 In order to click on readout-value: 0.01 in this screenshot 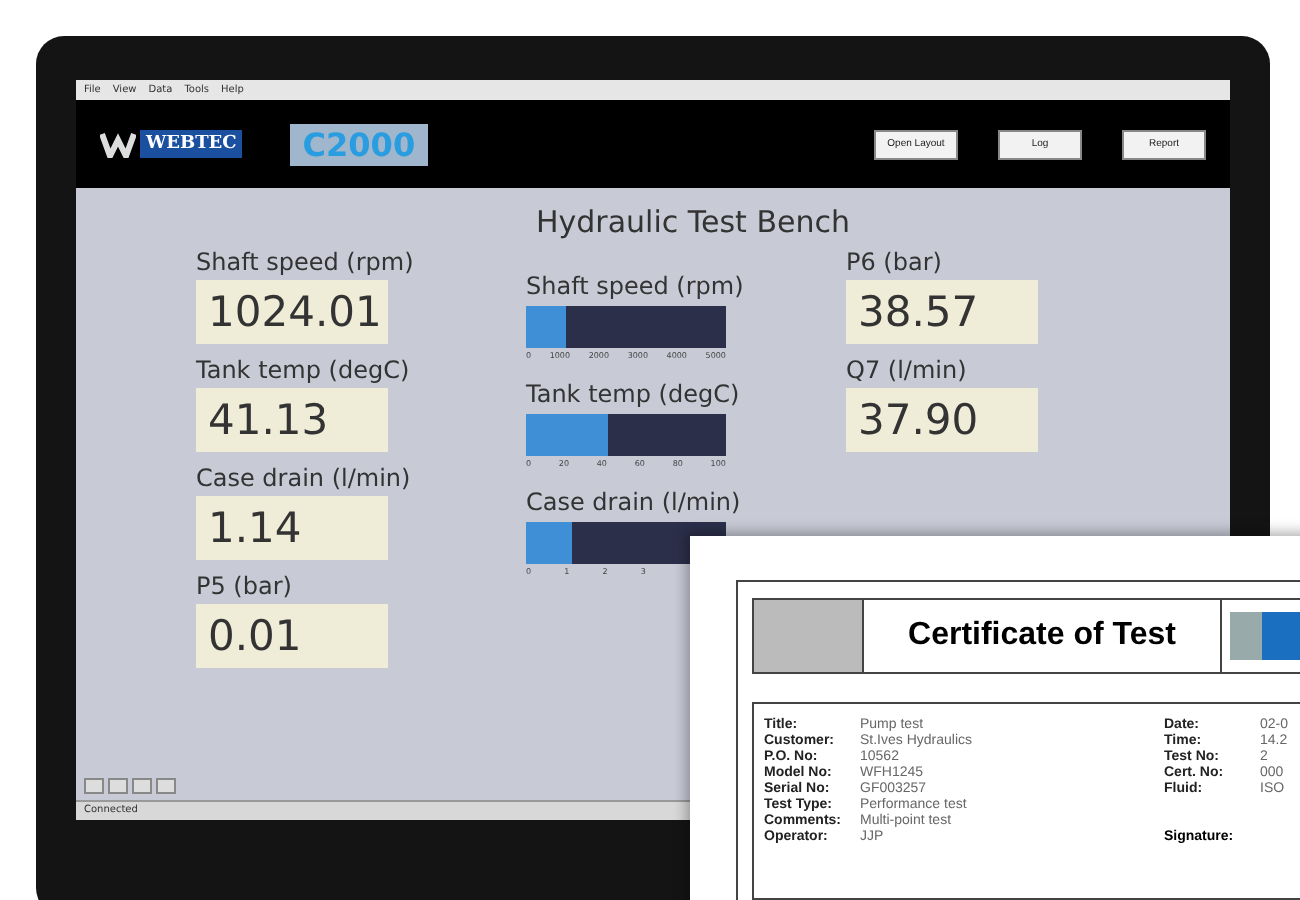, I will do `click(292, 636)`.